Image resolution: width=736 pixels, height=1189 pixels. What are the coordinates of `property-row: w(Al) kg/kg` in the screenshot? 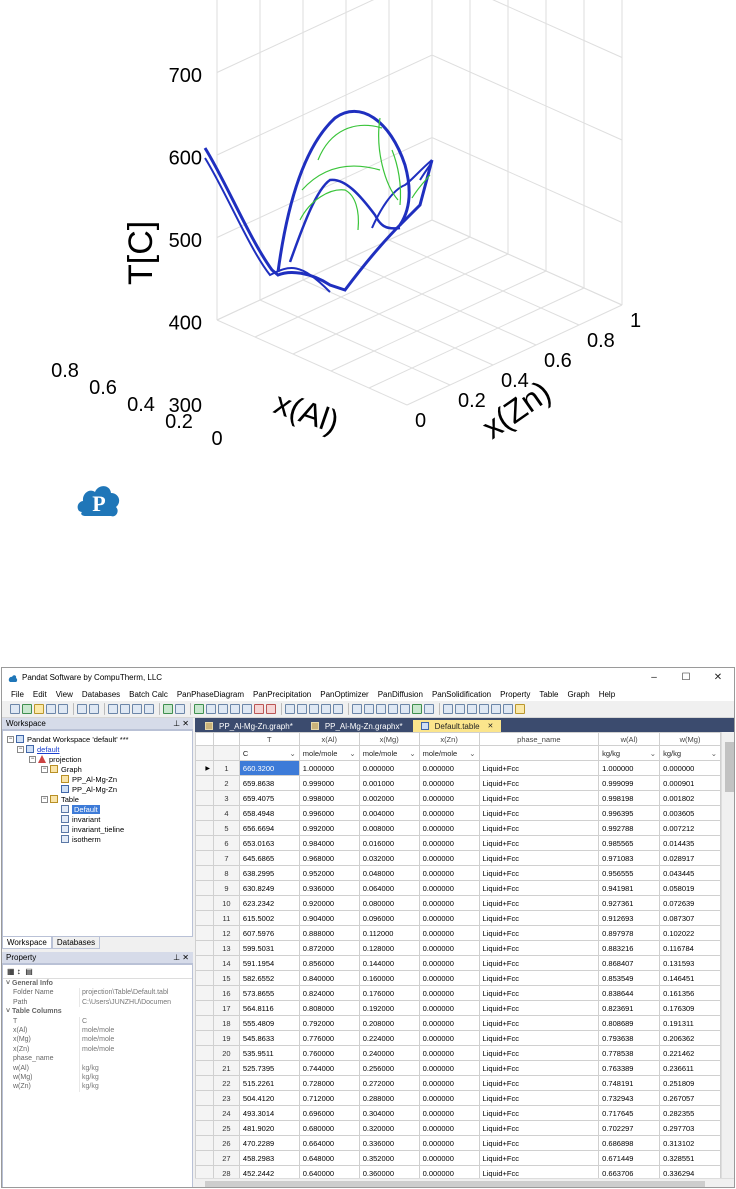 It's located at (97, 1068).